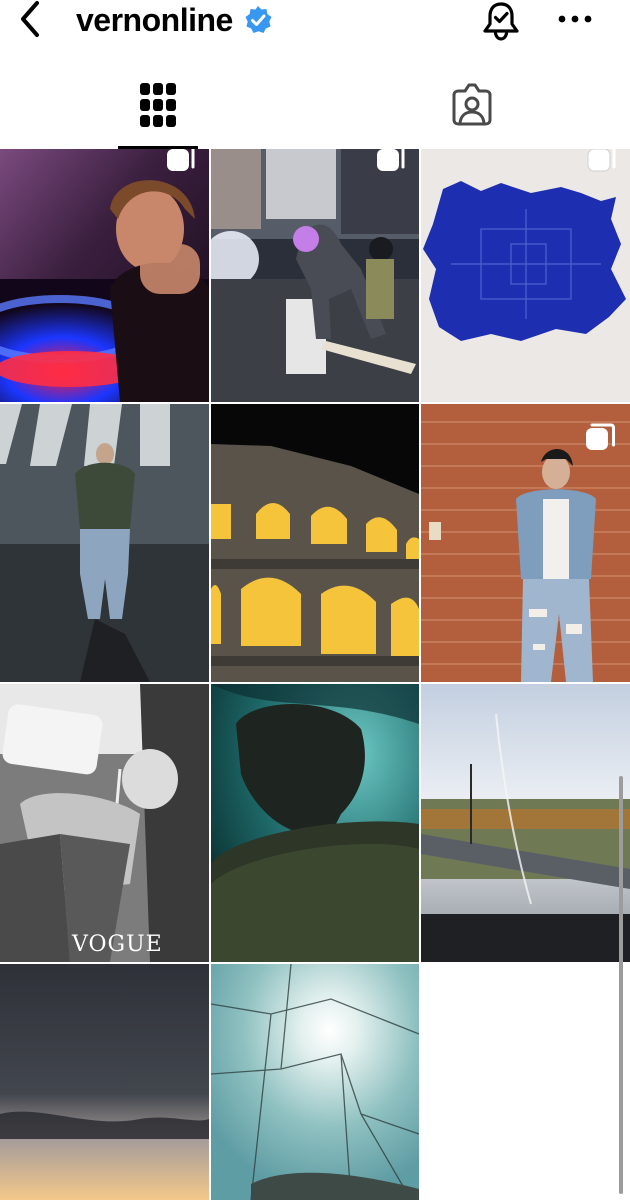 Image resolution: width=630 pixels, height=1200 pixels. Describe the element at coordinates (258, 20) in the screenshot. I see `verified-badge-icon` at that location.